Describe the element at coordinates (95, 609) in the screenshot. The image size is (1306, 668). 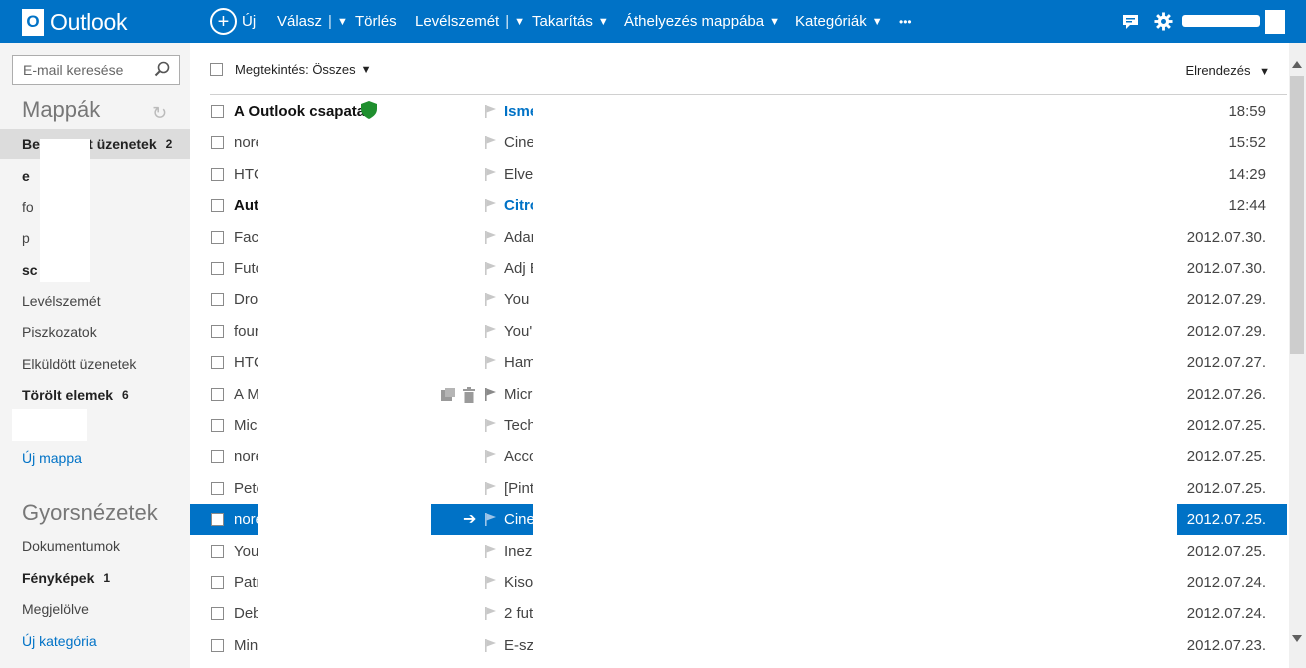
I see `quickview-flagged: Megjelölve` at that location.